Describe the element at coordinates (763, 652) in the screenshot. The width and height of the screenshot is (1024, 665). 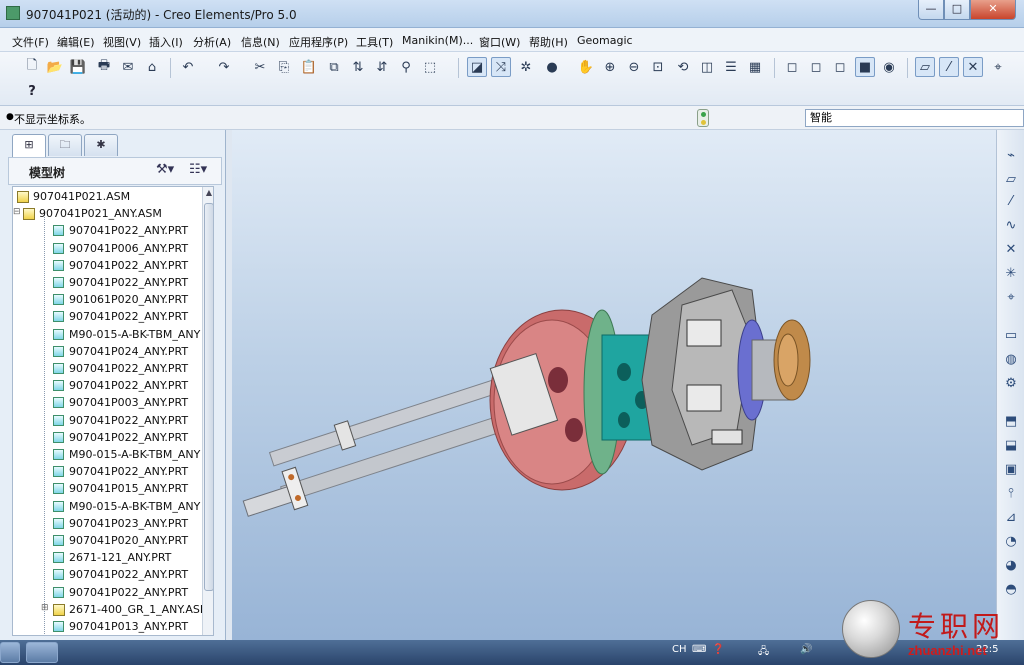
I see `network-icon: 🖧` at that location.